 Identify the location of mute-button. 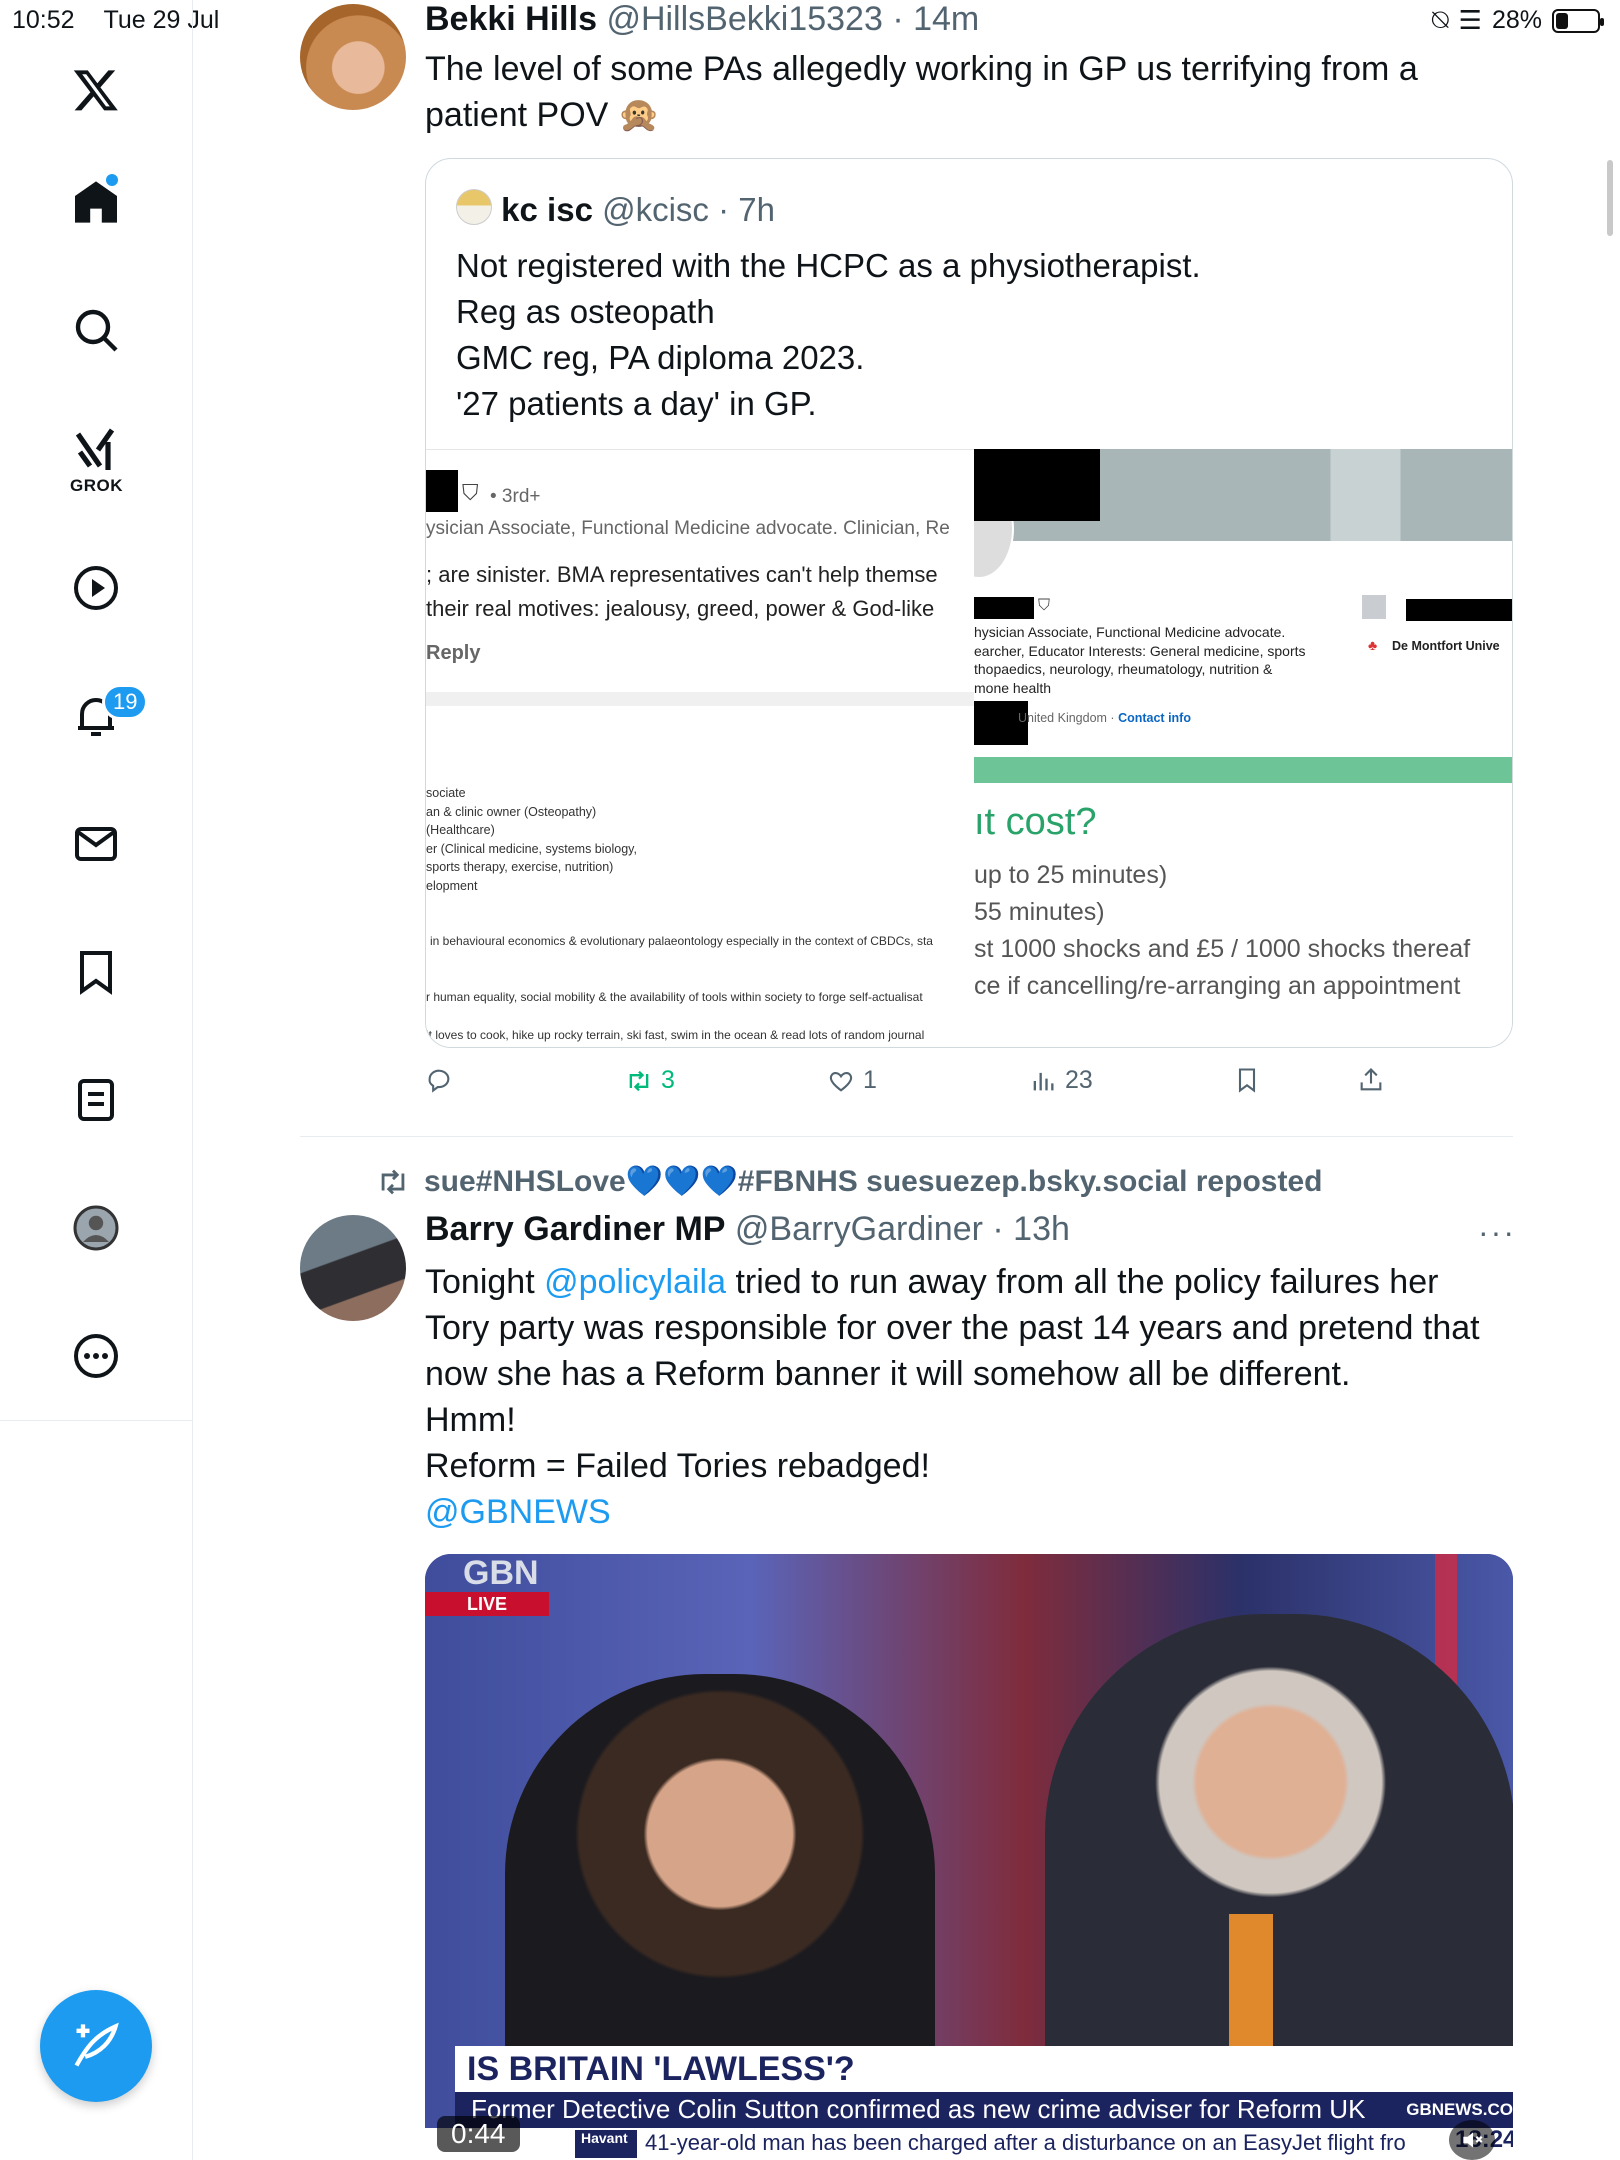
(1472, 2140).